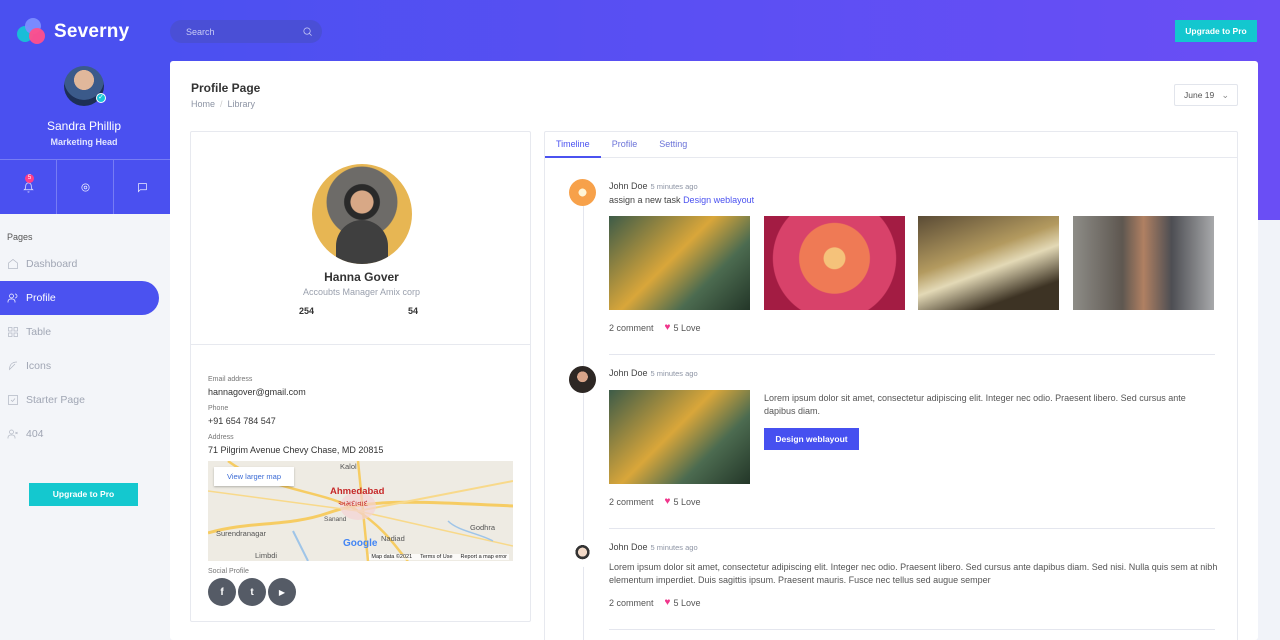 This screenshot has height=640, width=1280. I want to click on sidebar-item-starter-page: Starter Page, so click(79, 400).